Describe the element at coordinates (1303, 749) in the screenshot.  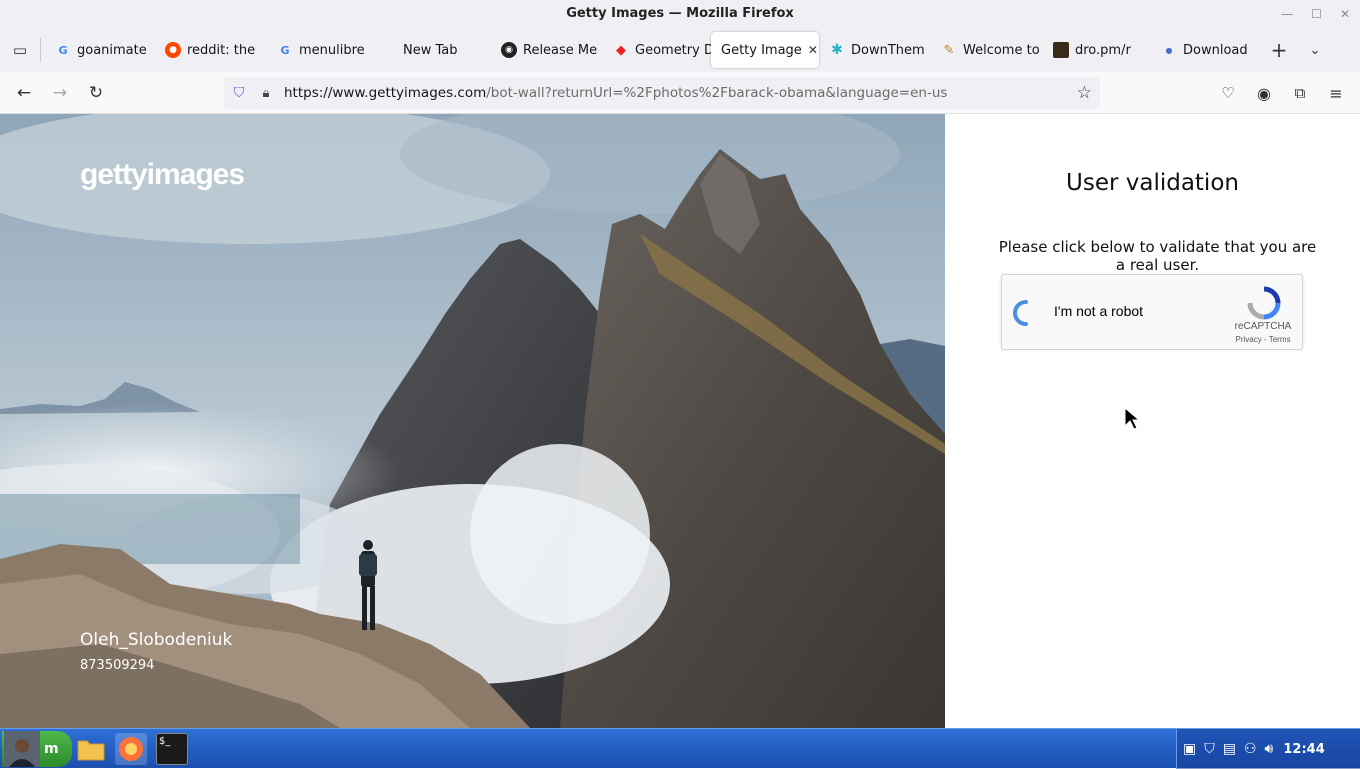
I see `clock: 12:44` at that location.